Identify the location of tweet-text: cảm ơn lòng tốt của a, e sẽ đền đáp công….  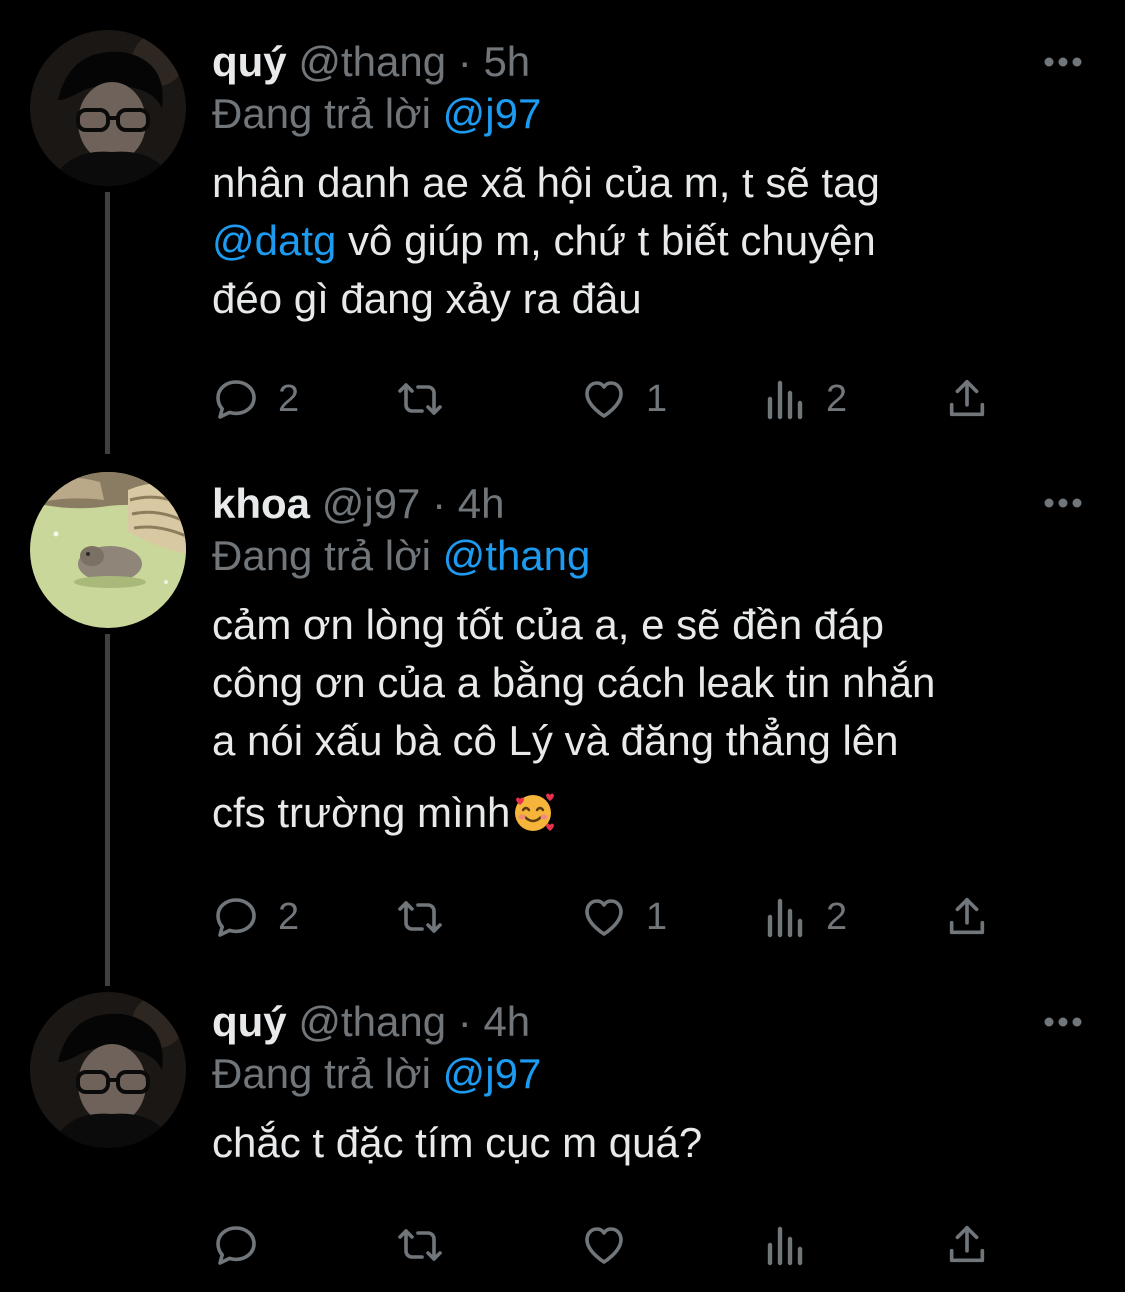
(653, 719).